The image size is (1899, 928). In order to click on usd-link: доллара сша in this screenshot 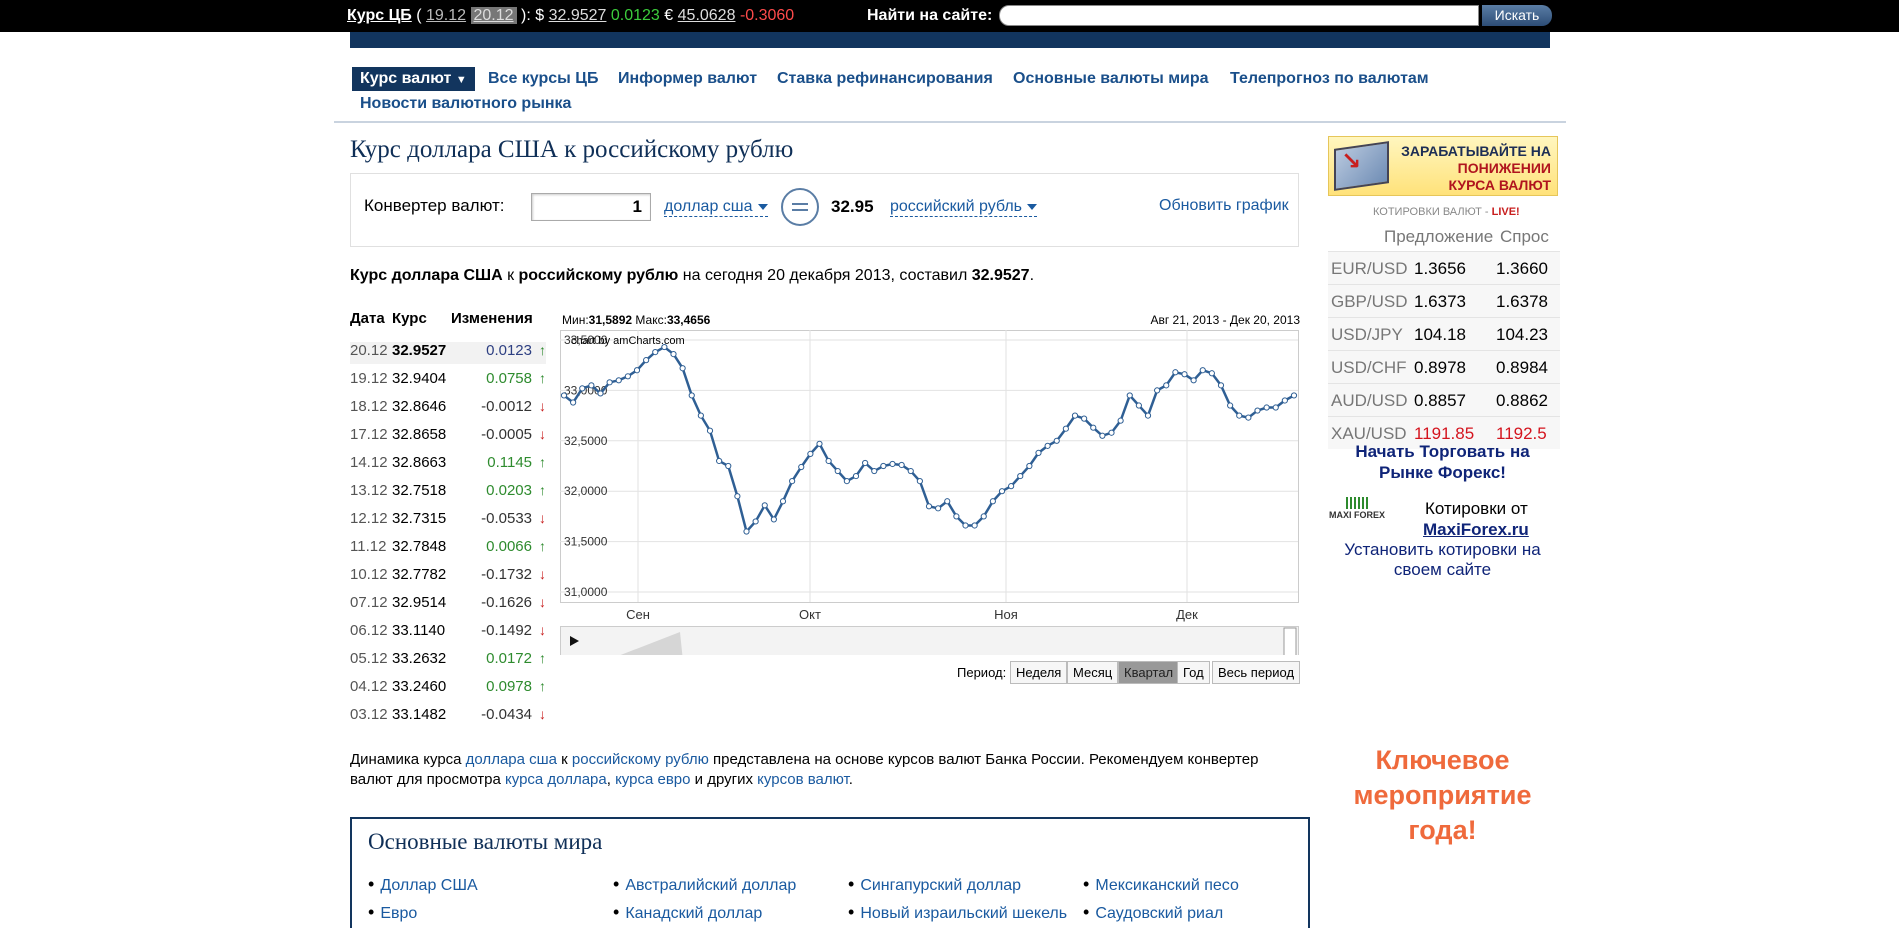, I will do `click(511, 759)`.